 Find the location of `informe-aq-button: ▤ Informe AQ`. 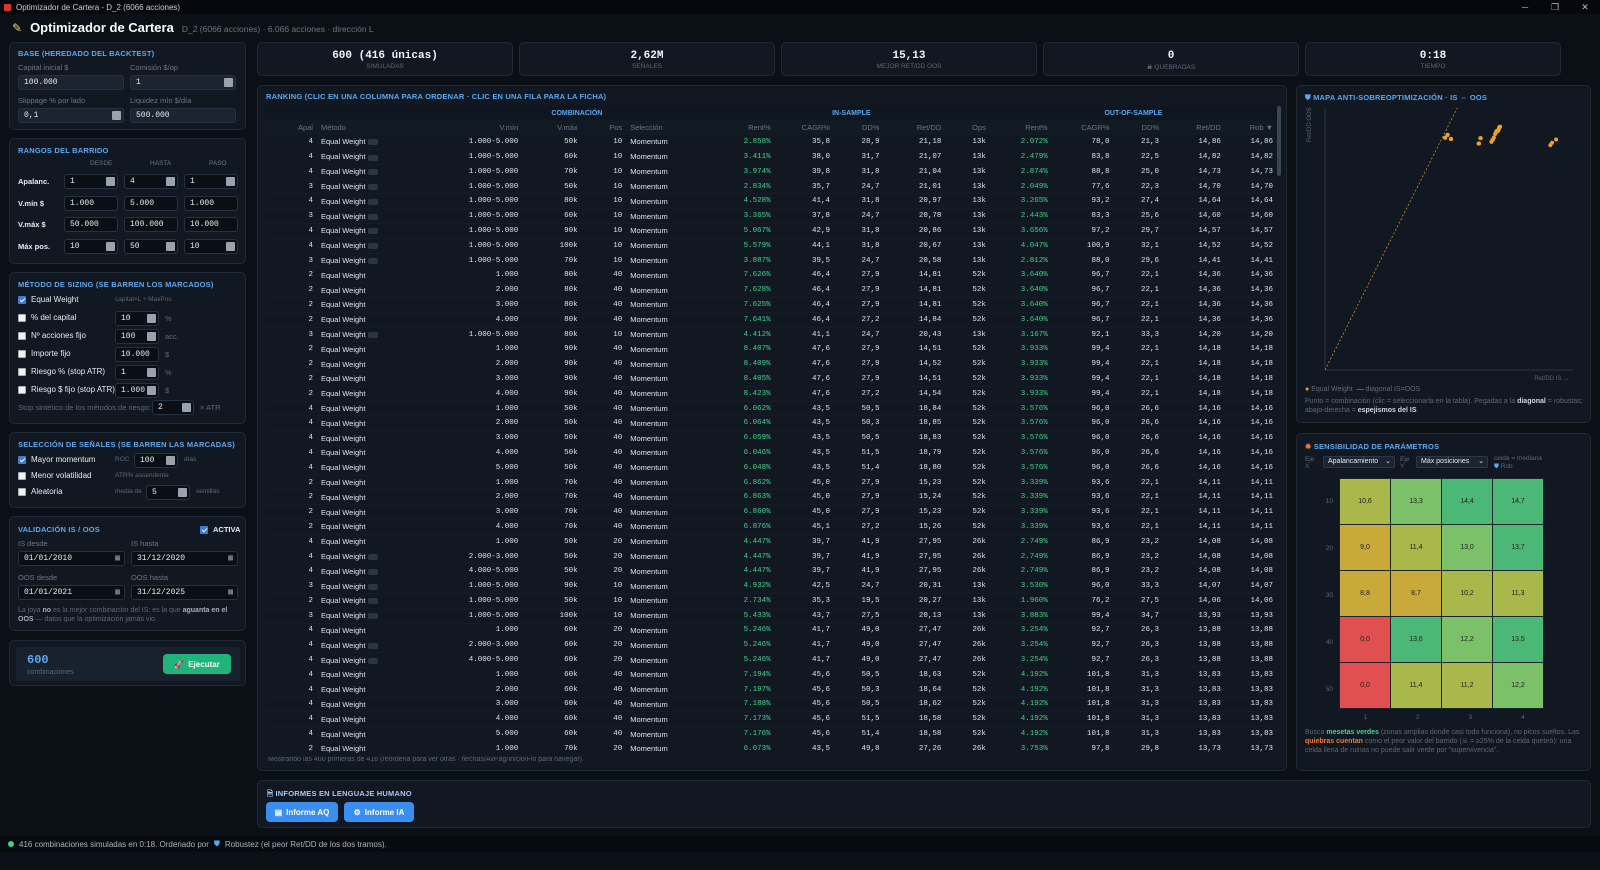

informe-aq-button: ▤ Informe AQ is located at coordinates (302, 812).